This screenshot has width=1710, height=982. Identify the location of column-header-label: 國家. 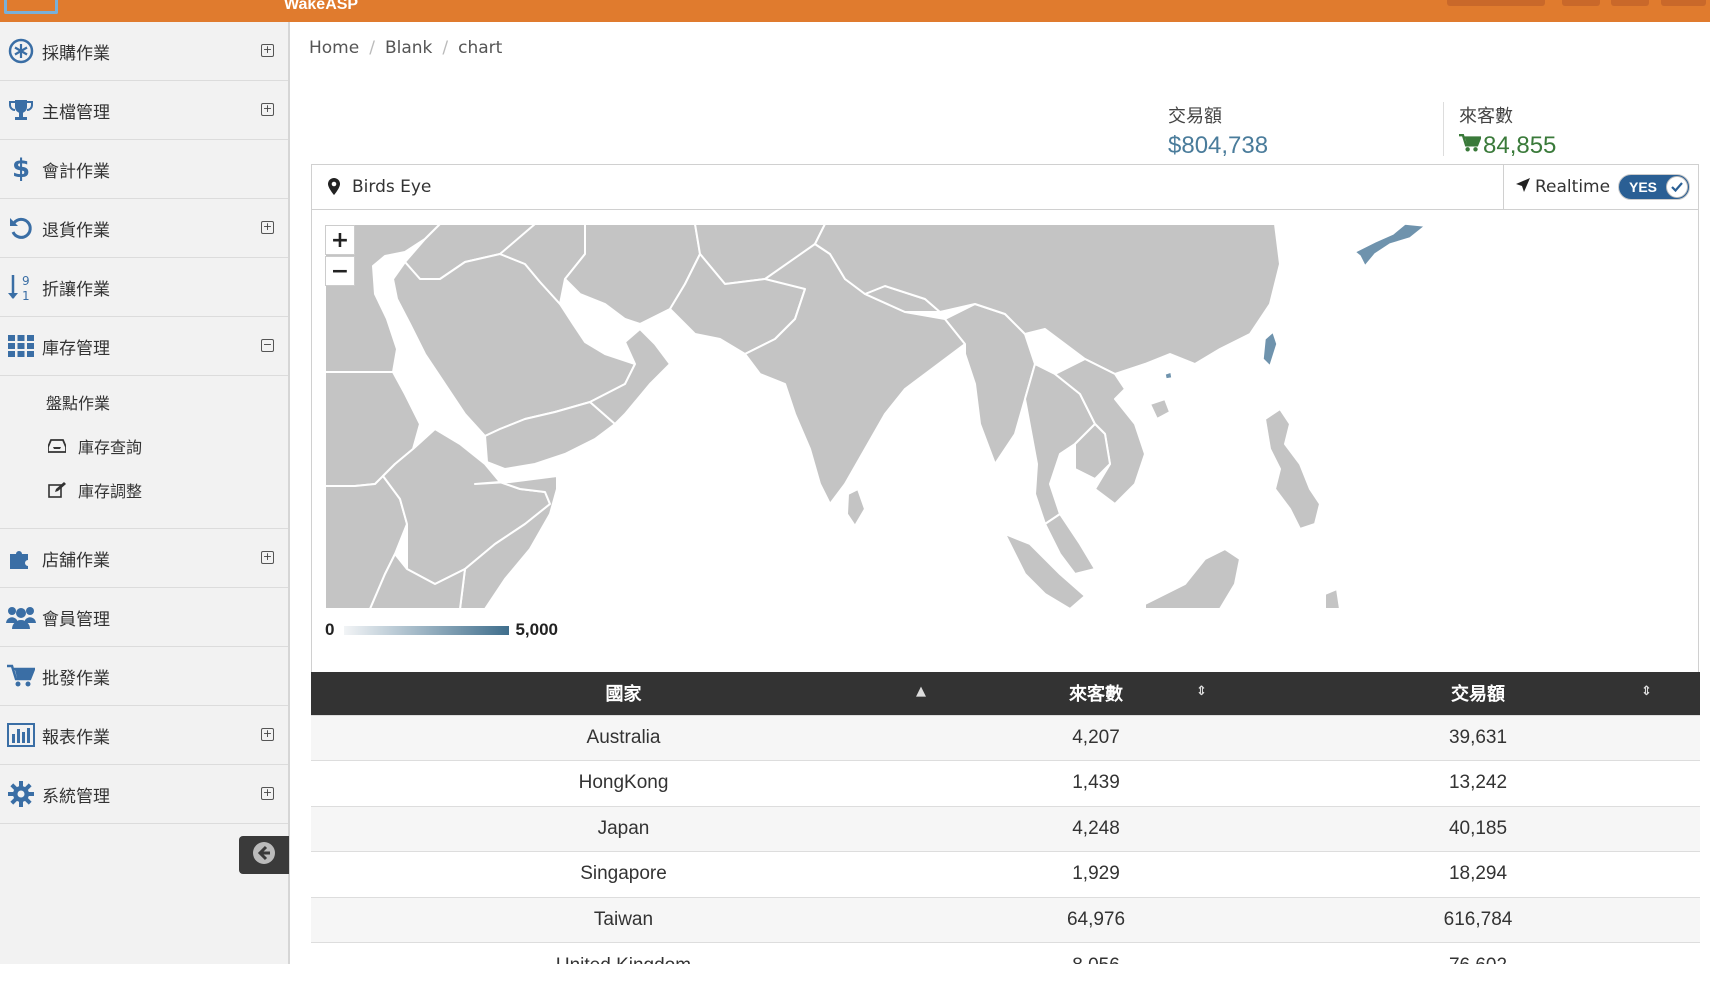
(623, 695).